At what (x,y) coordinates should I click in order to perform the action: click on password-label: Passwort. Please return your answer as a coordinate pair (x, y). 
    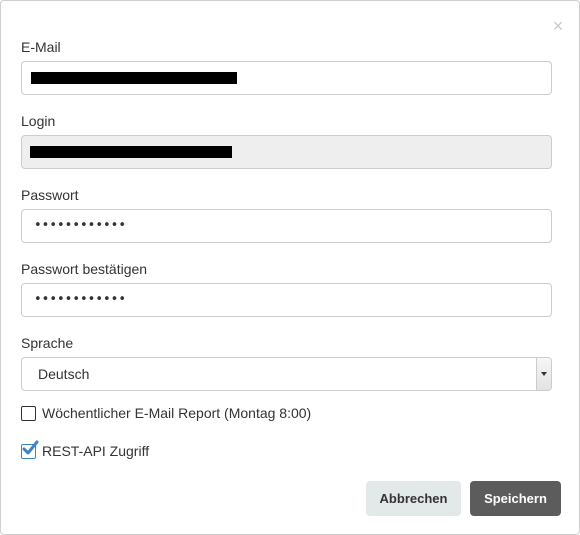
    Looking at the image, I should click on (50, 195).